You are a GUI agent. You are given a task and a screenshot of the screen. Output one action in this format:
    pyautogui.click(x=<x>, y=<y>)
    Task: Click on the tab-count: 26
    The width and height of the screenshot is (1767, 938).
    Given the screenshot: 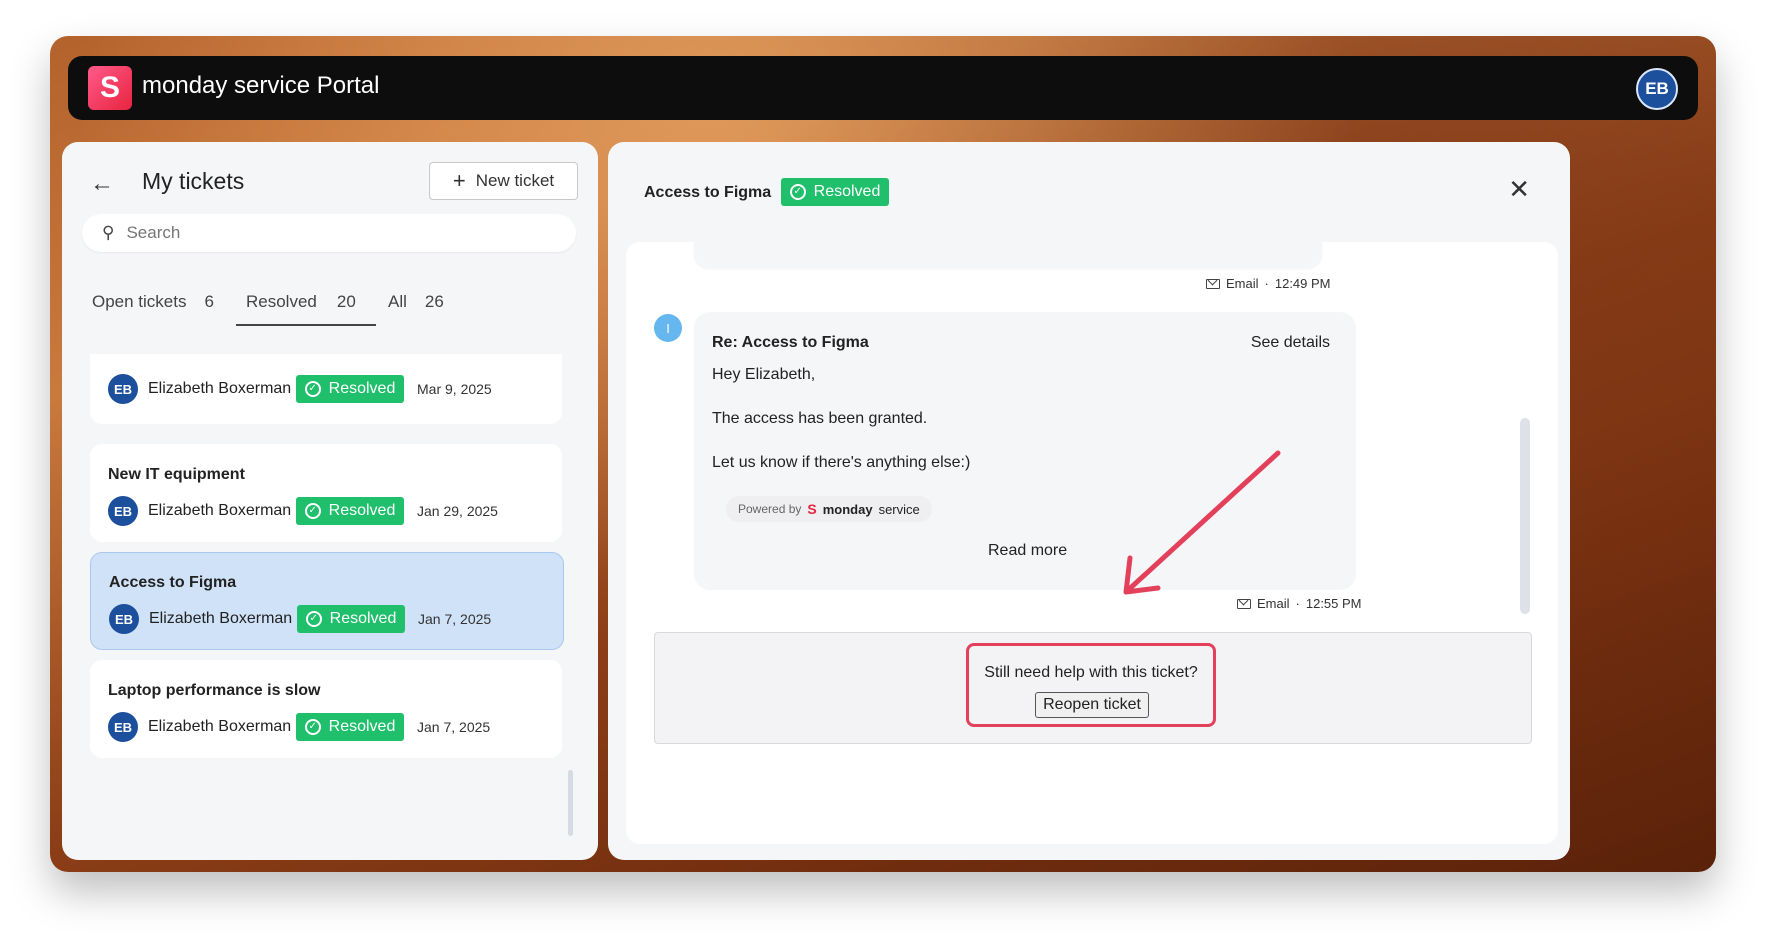 What is the action you would take?
    pyautogui.click(x=434, y=301)
    